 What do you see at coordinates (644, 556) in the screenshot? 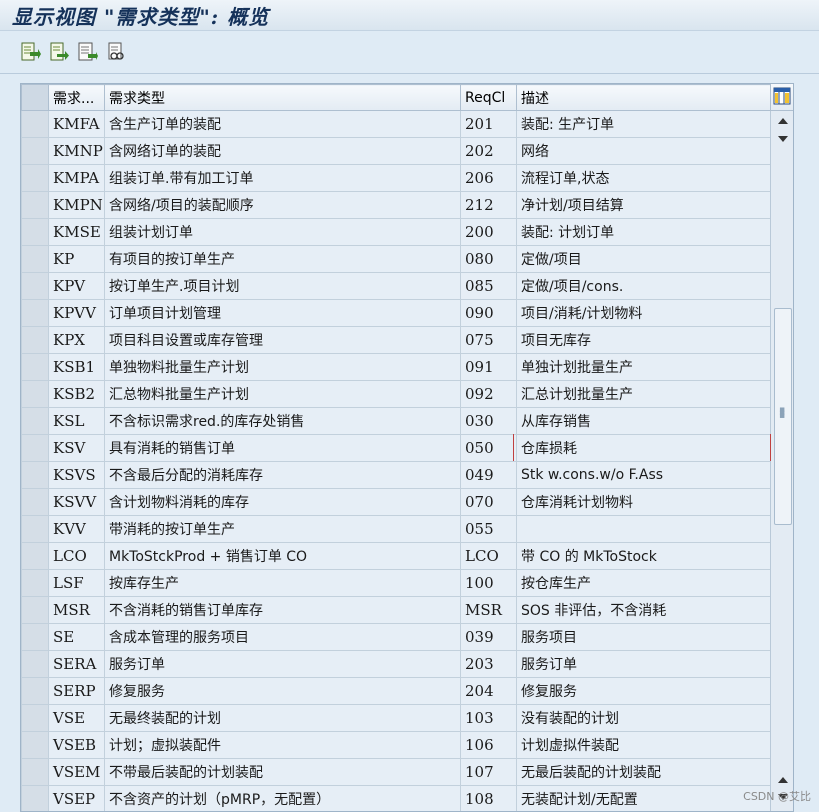
I see `cell-description: 带 CO 的 MkToStock` at bounding box center [644, 556].